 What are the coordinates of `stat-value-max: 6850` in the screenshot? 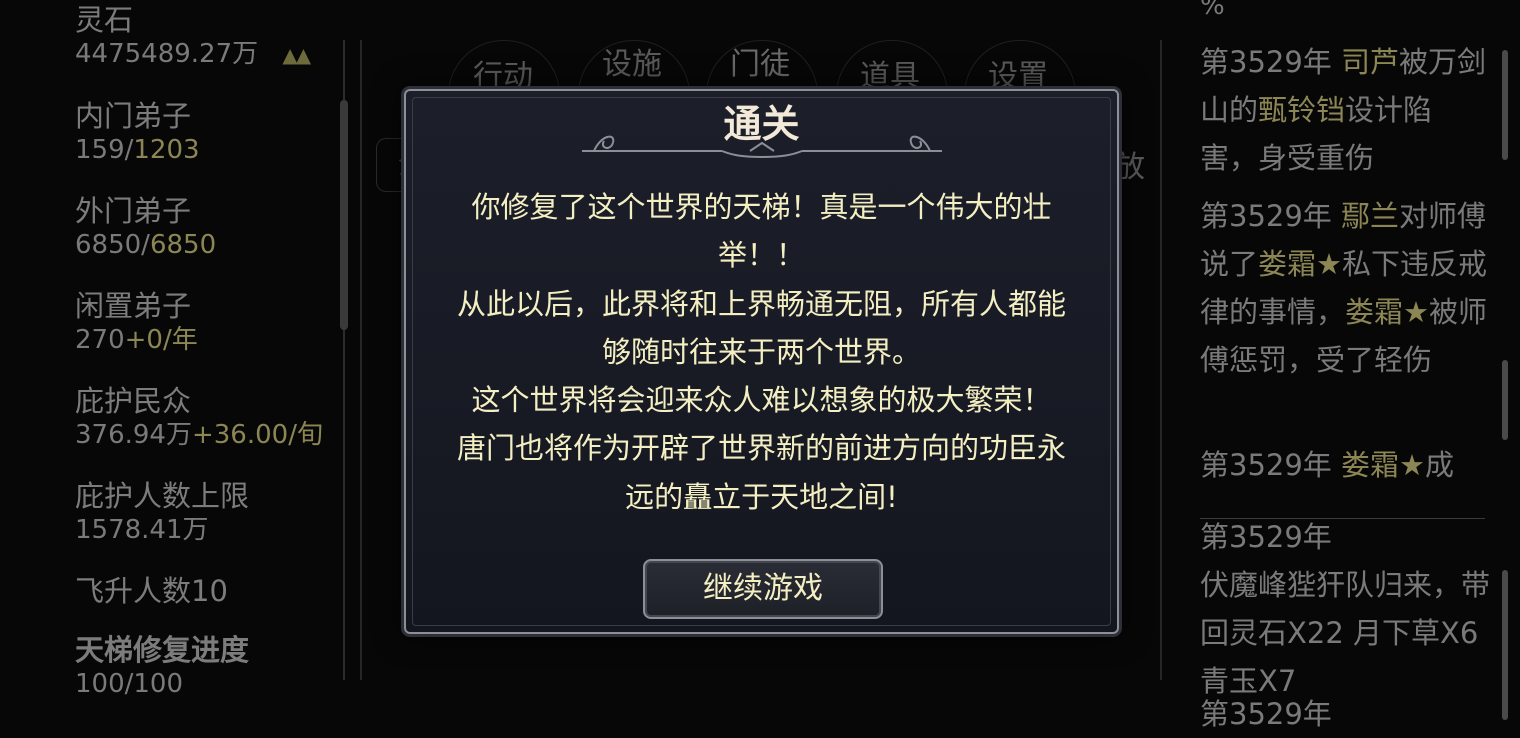 It's located at (183, 245).